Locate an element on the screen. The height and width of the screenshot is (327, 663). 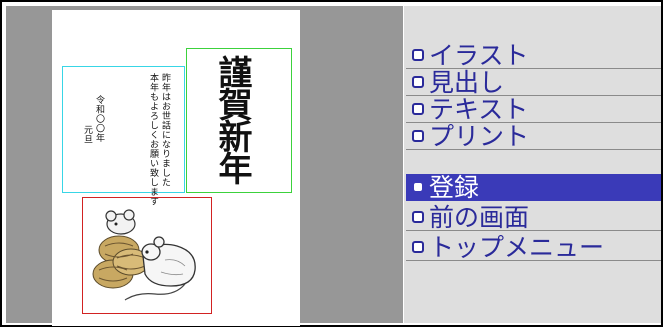
menu-item-label: 登録 is located at coordinates (454, 187).